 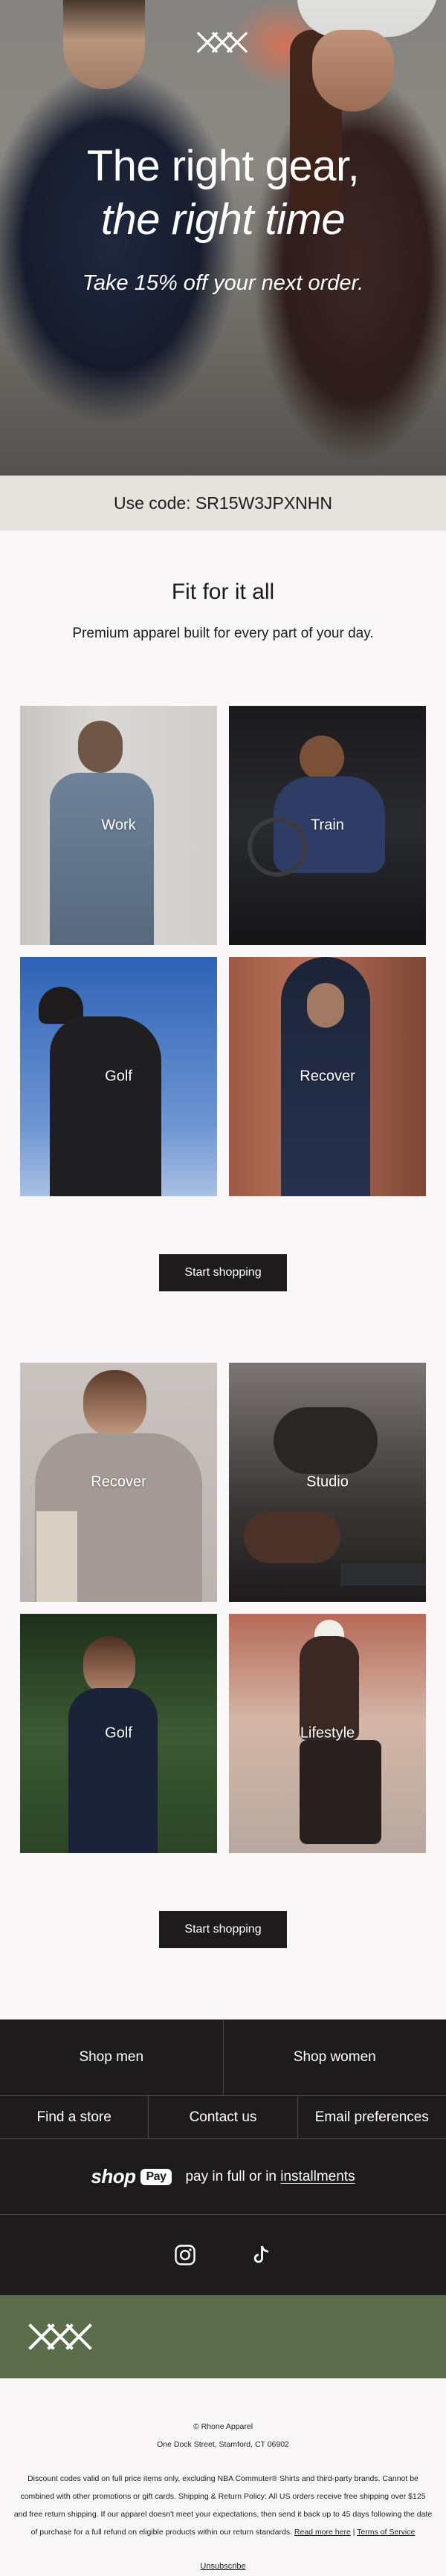 I want to click on tiktok-icon, so click(x=261, y=2255).